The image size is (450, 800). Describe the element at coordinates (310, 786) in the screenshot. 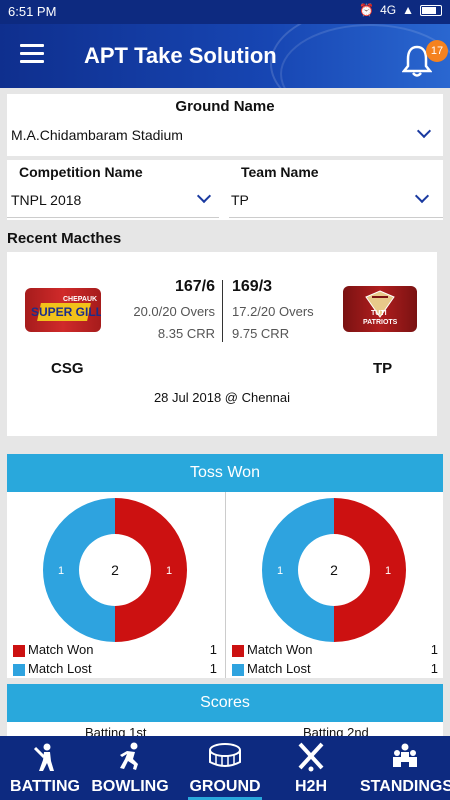

I see `nav-label: H2H` at that location.